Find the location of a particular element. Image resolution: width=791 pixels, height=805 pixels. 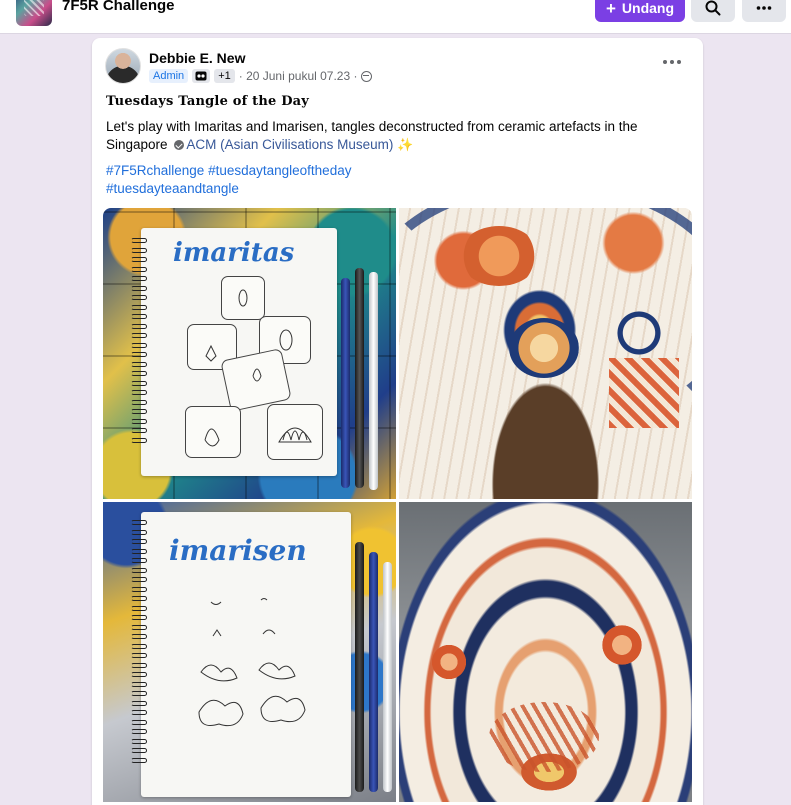

invite-button: + Undang is located at coordinates (640, 11).